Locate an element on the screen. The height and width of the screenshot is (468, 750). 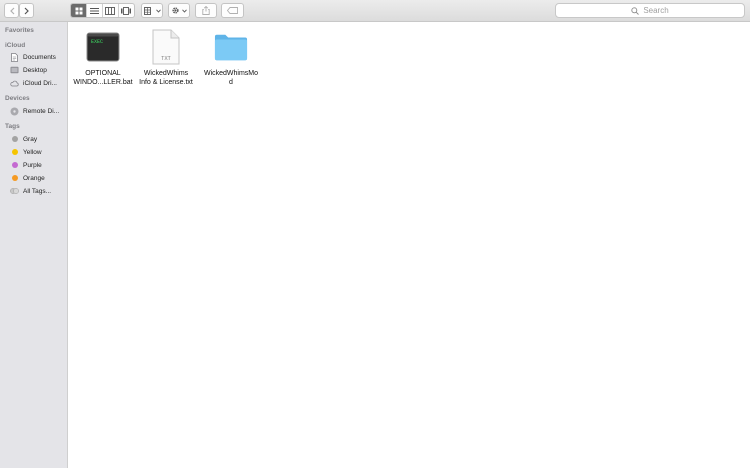
group-by-button is located at coordinates (152, 10).